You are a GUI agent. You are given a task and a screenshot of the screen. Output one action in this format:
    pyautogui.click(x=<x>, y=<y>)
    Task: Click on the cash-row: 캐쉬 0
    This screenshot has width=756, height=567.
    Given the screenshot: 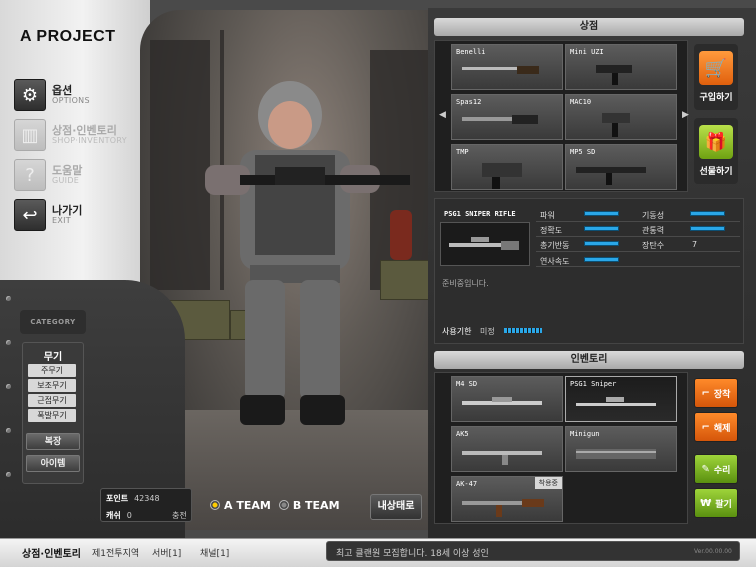 What is the action you would take?
    pyautogui.click(x=119, y=515)
    